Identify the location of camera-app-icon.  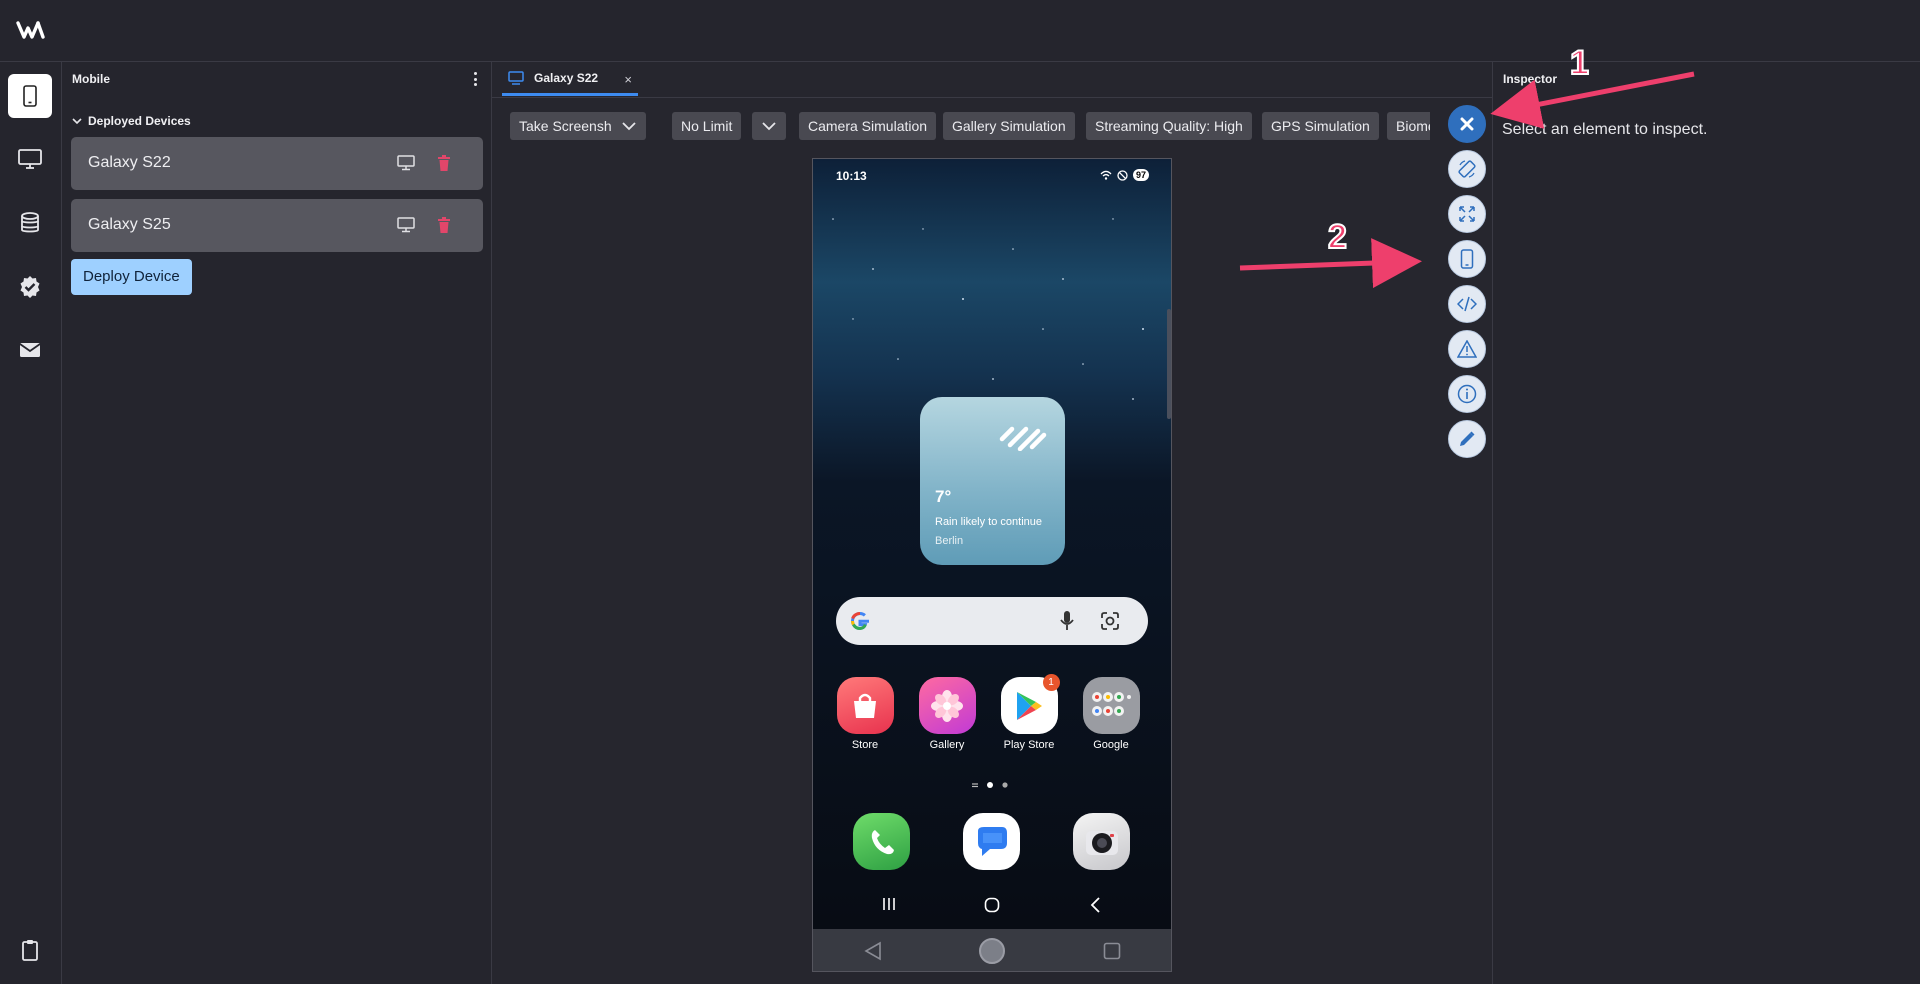
(1101, 841).